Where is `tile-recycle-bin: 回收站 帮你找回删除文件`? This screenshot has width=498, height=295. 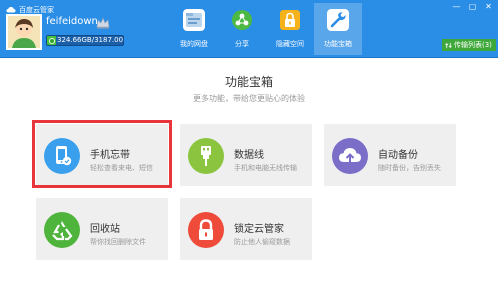
tile-recycle-bin: 回收站 帮你找回删除文件 is located at coordinates (102, 229).